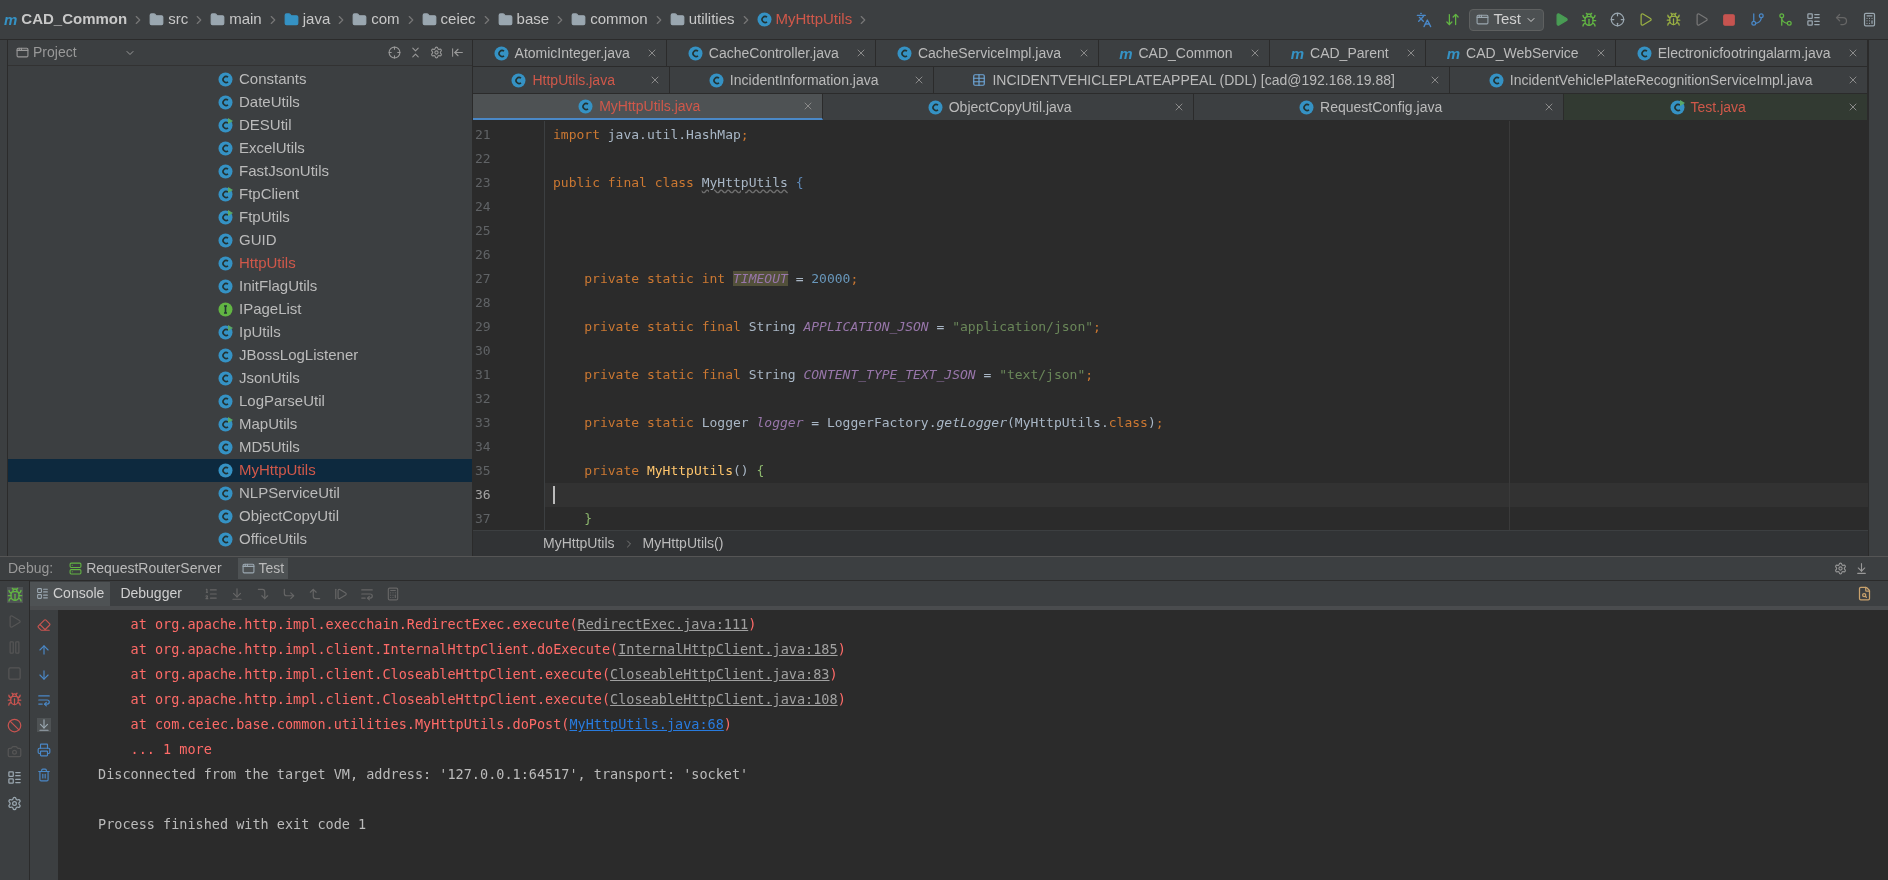 The height and width of the screenshot is (880, 1888). I want to click on breadcrumb-item: src, so click(178, 19).